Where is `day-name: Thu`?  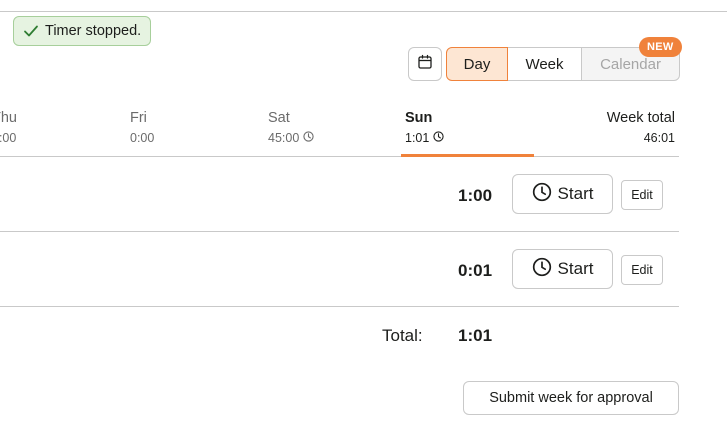
day-name: Thu is located at coordinates (8, 118).